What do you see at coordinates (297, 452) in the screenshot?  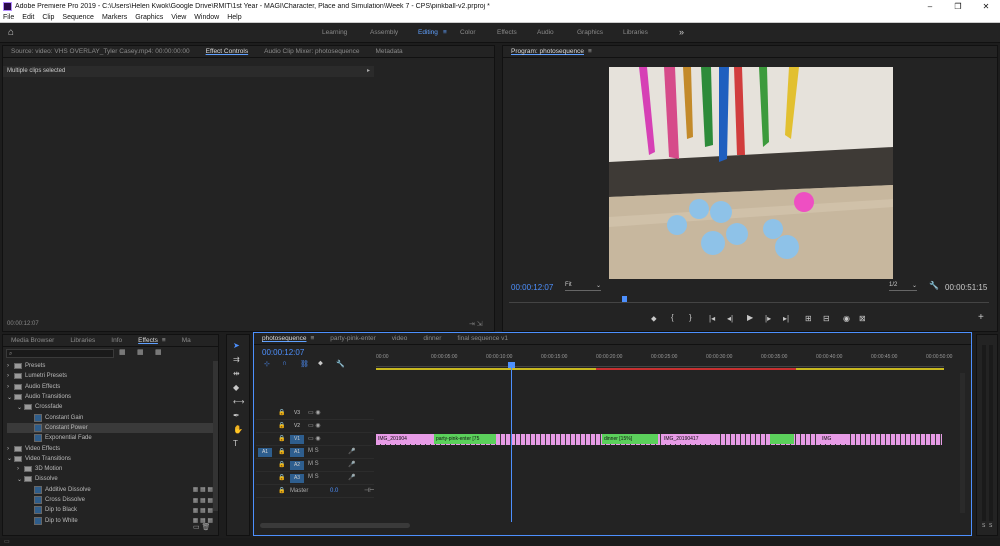 I see `track-label: A1` at bounding box center [297, 452].